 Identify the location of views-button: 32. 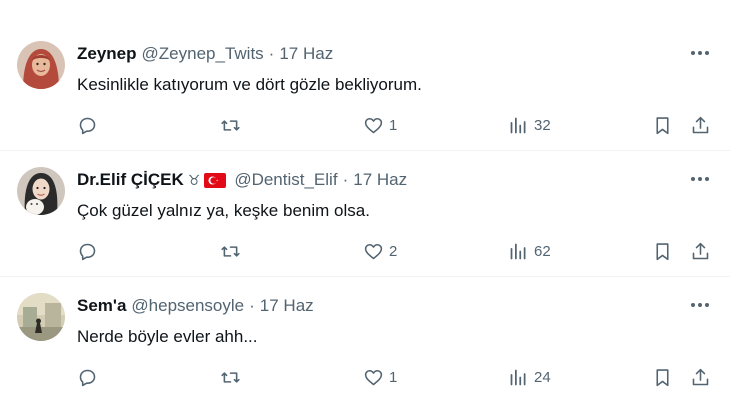
(529, 125).